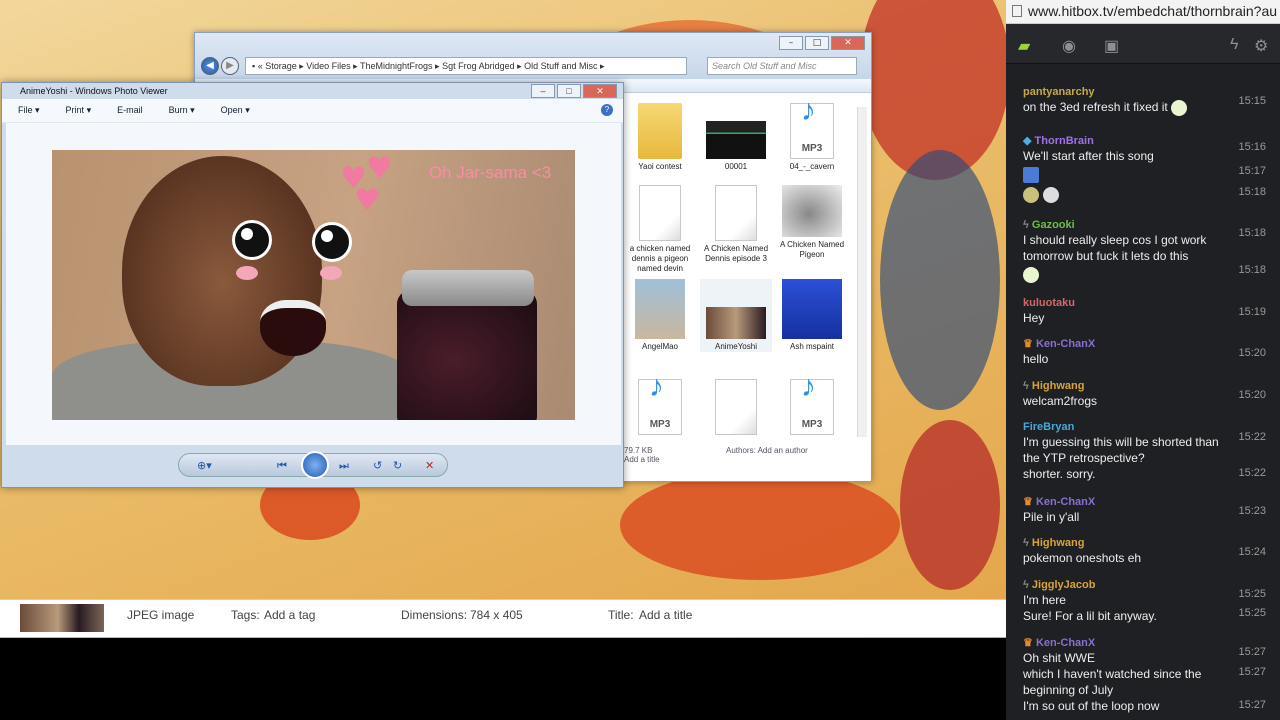 This screenshot has width=1280, height=720. Describe the element at coordinates (665, 615) in the screenshot. I see `title-field: Add a title` at that location.